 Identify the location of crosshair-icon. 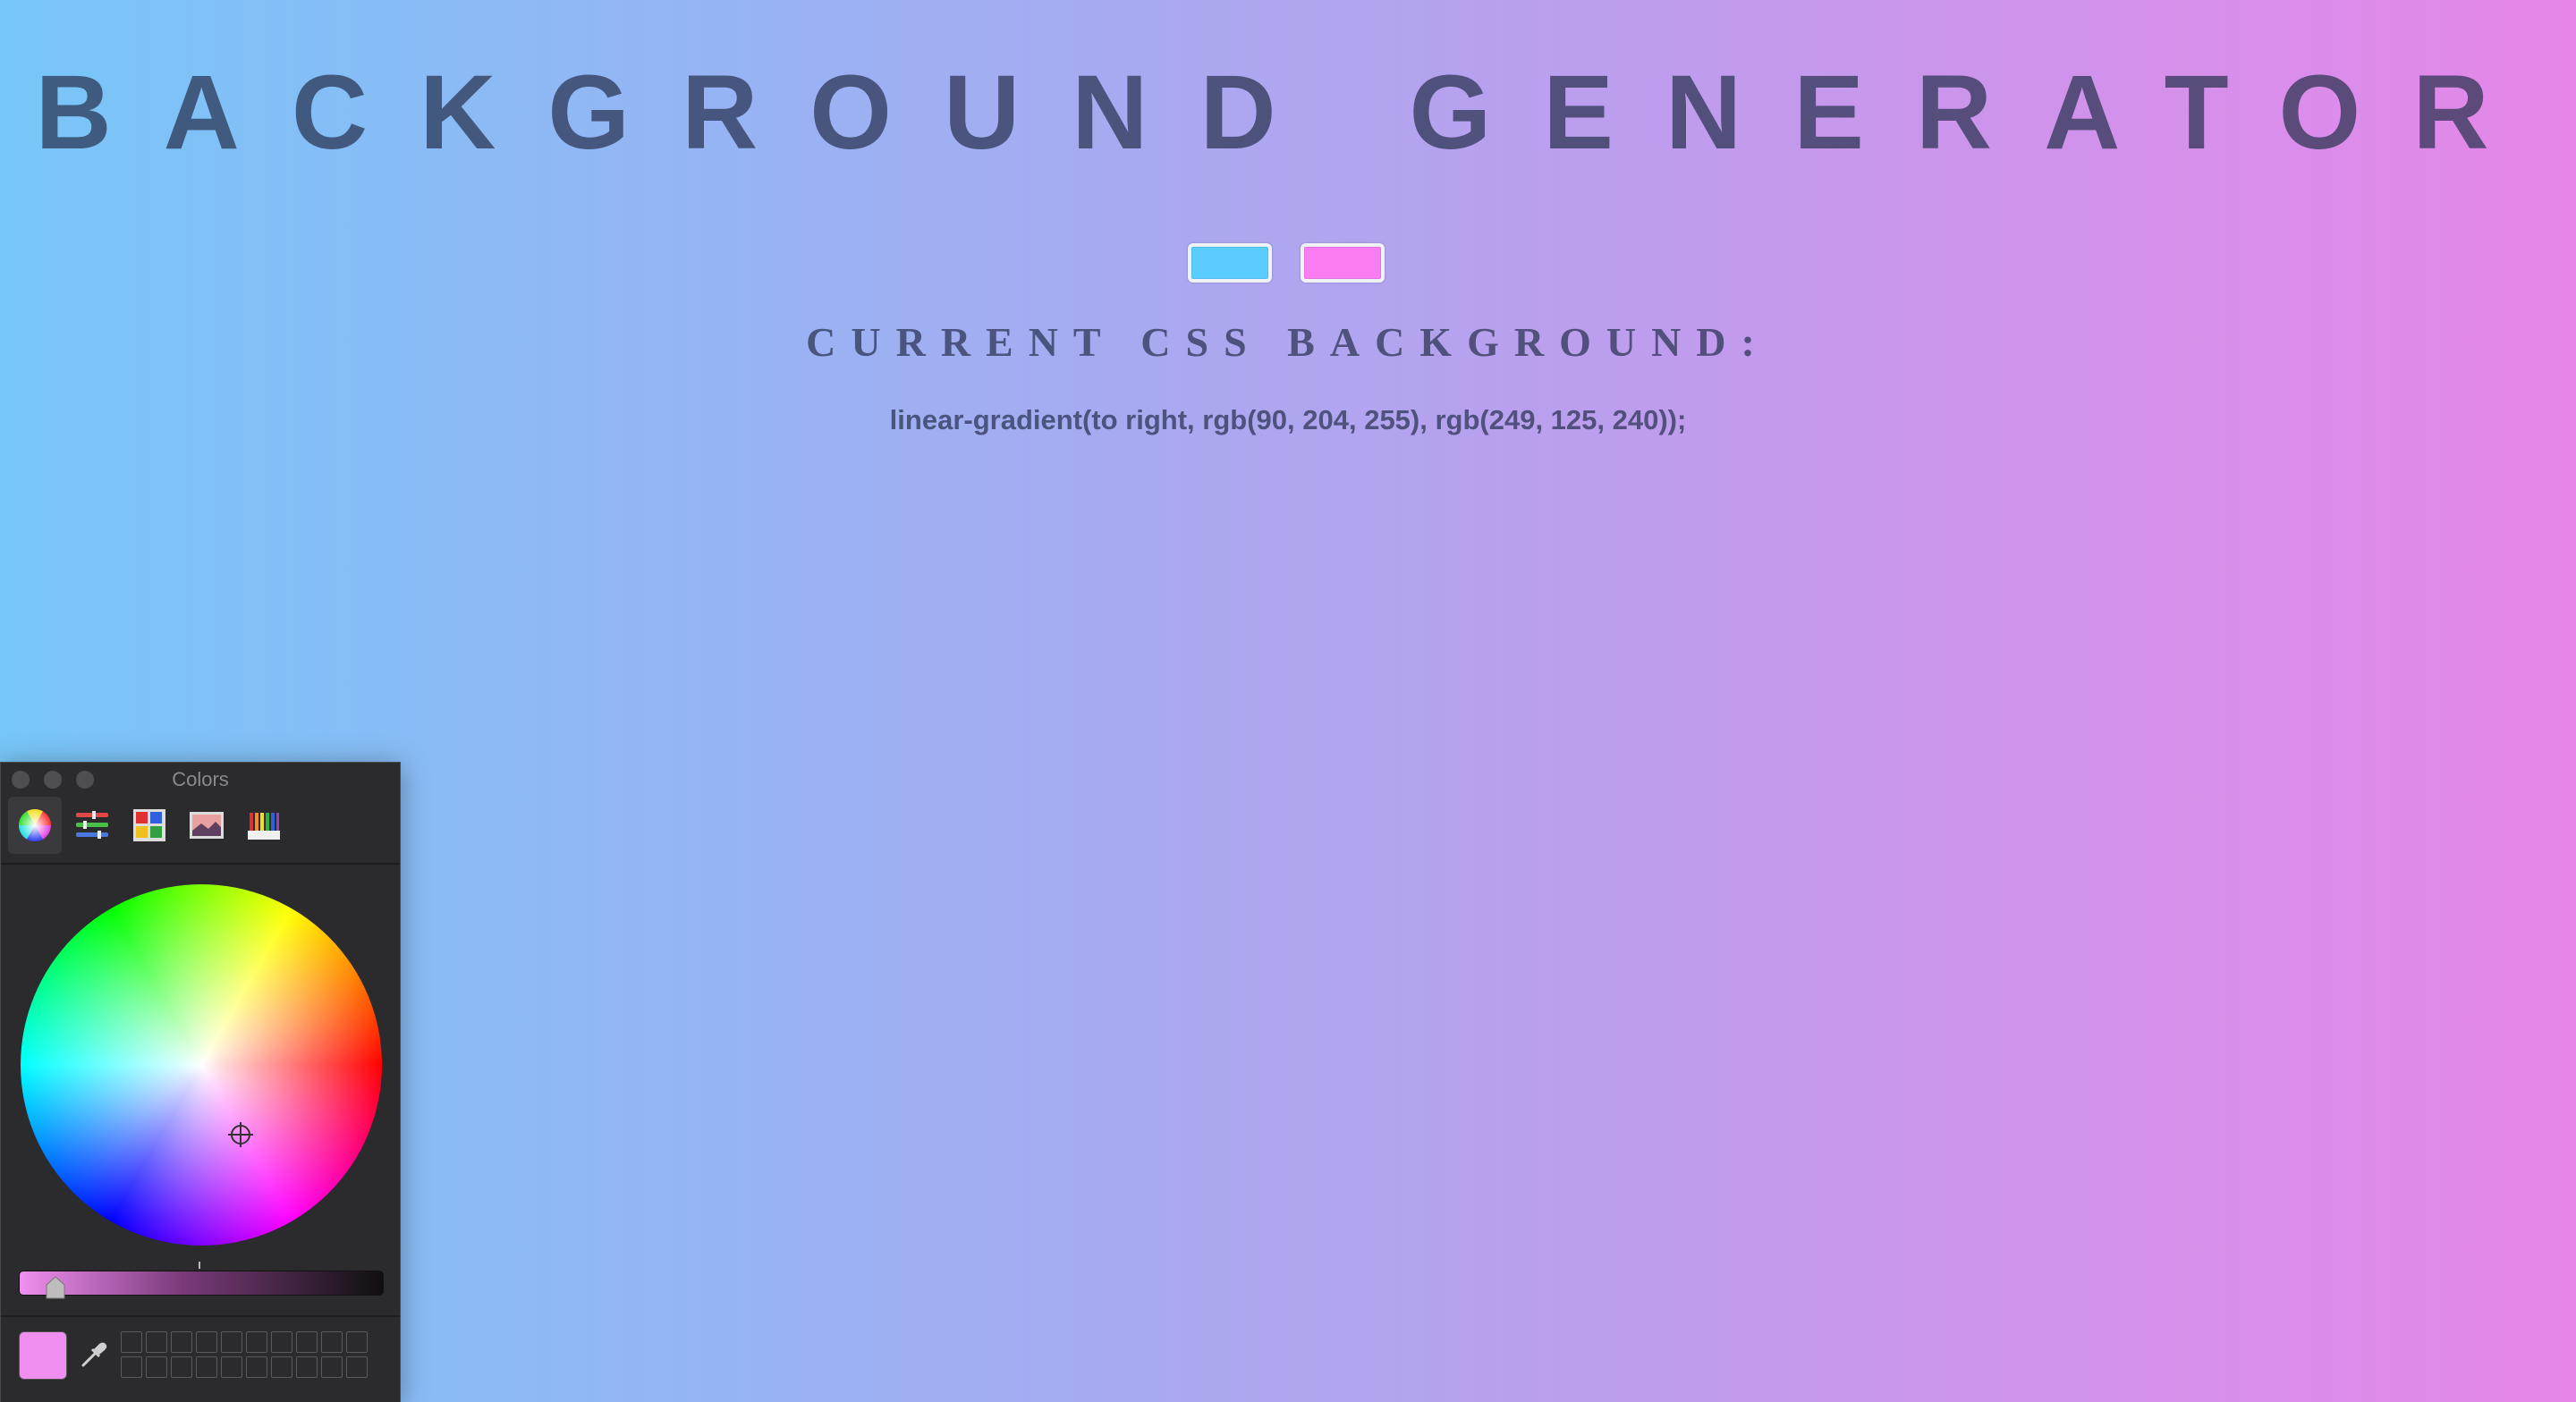
(240, 1134).